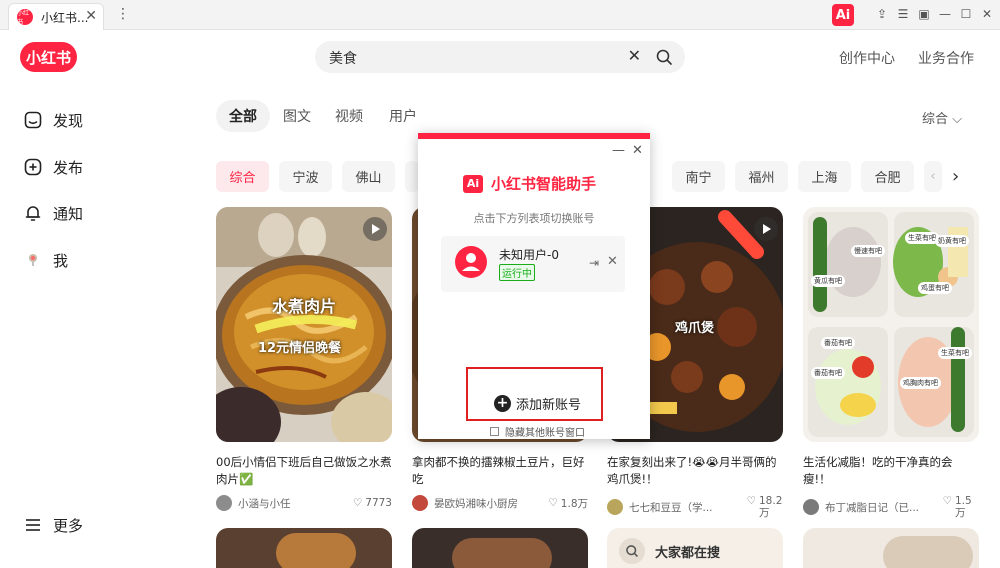 The height and width of the screenshot is (568, 1000). Describe the element at coordinates (412, 176) in the screenshot. I see `chip-hidden` at that location.